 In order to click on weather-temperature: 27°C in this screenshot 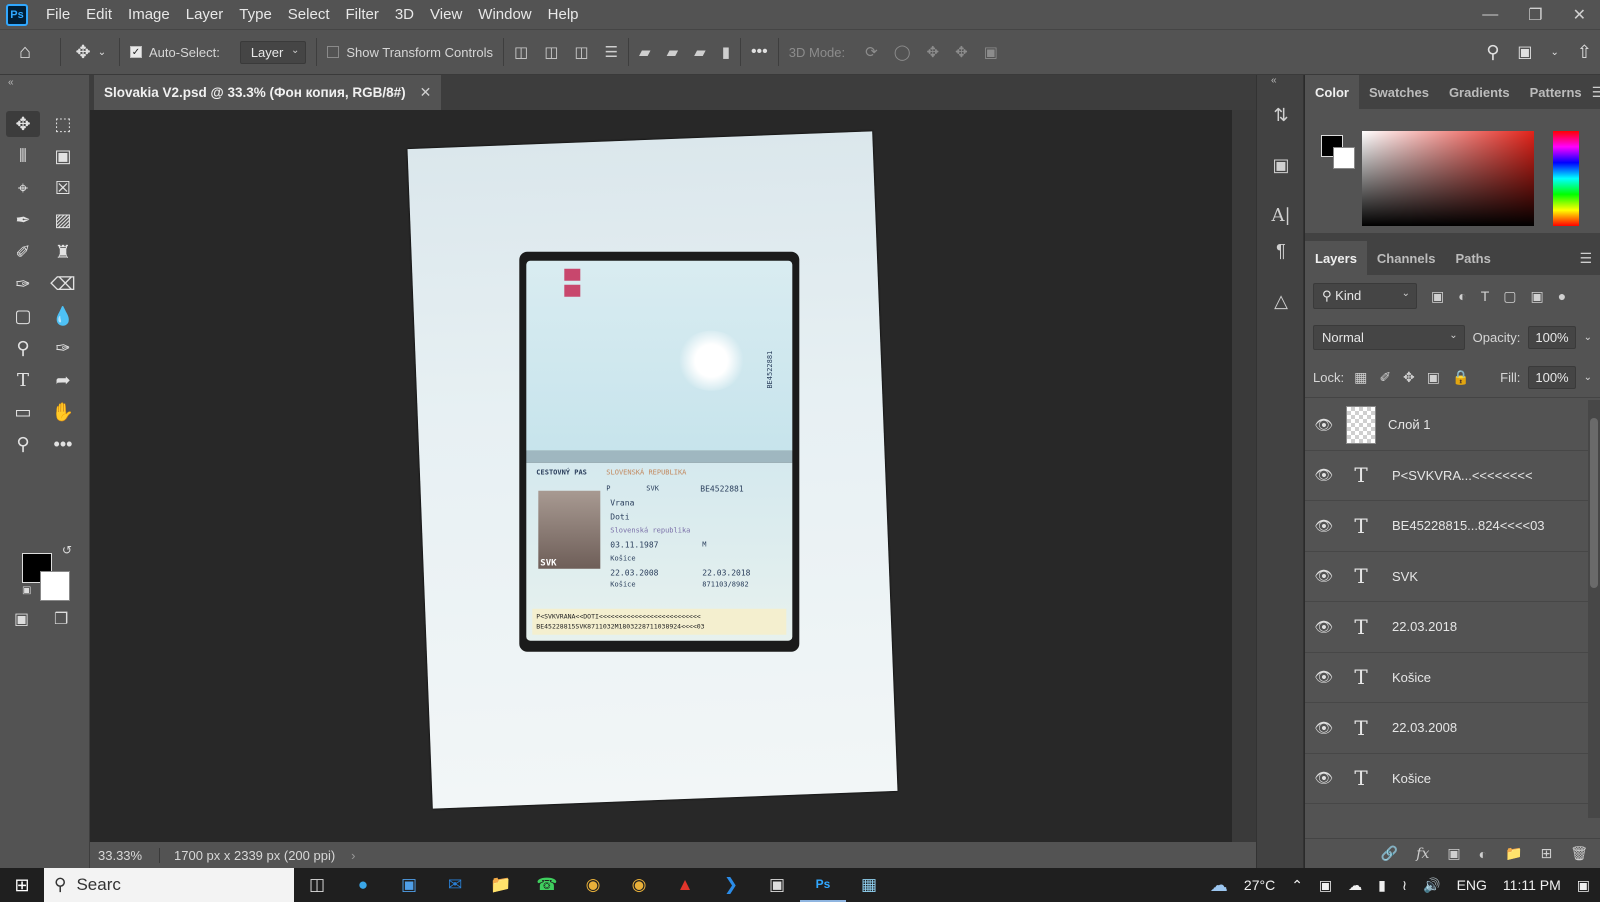, I will do `click(1259, 885)`.